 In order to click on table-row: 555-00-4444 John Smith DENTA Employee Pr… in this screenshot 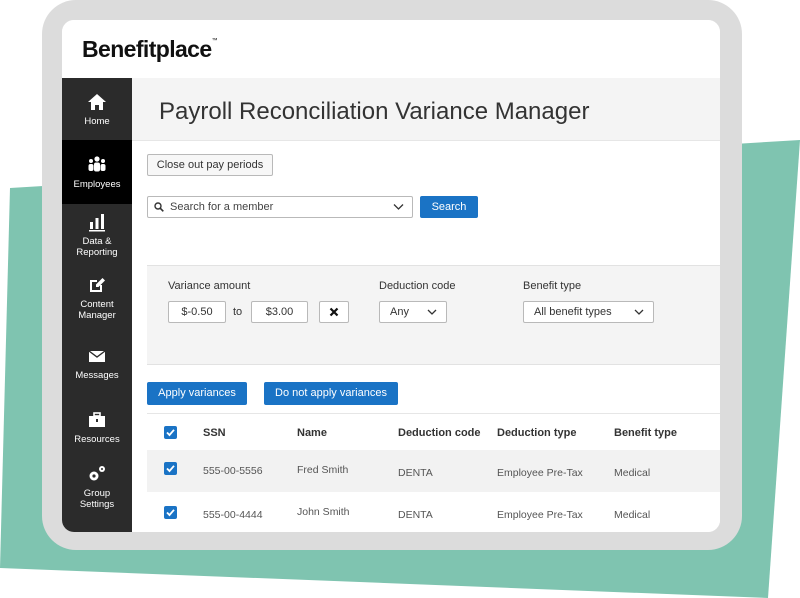, I will do `click(433, 513)`.